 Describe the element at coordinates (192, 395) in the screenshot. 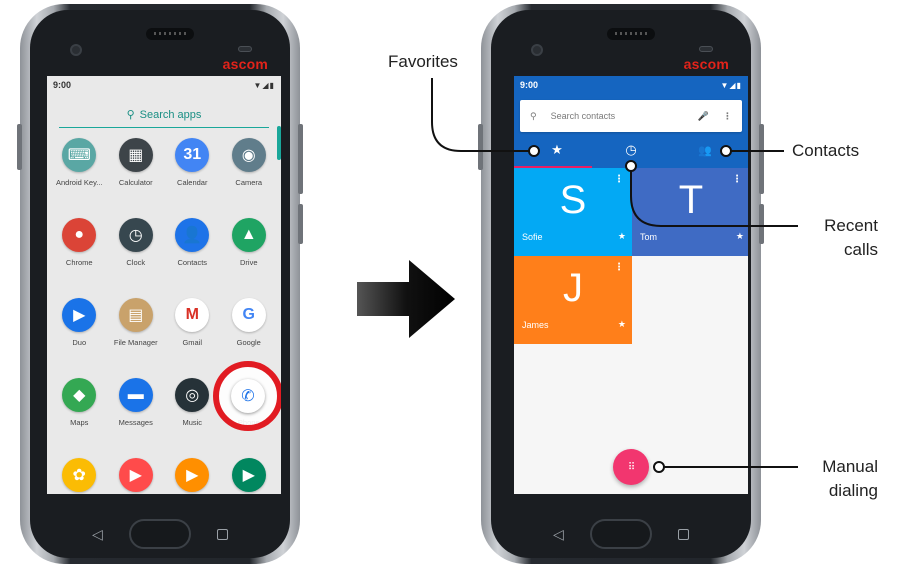

I see `music-icon: ◎` at that location.